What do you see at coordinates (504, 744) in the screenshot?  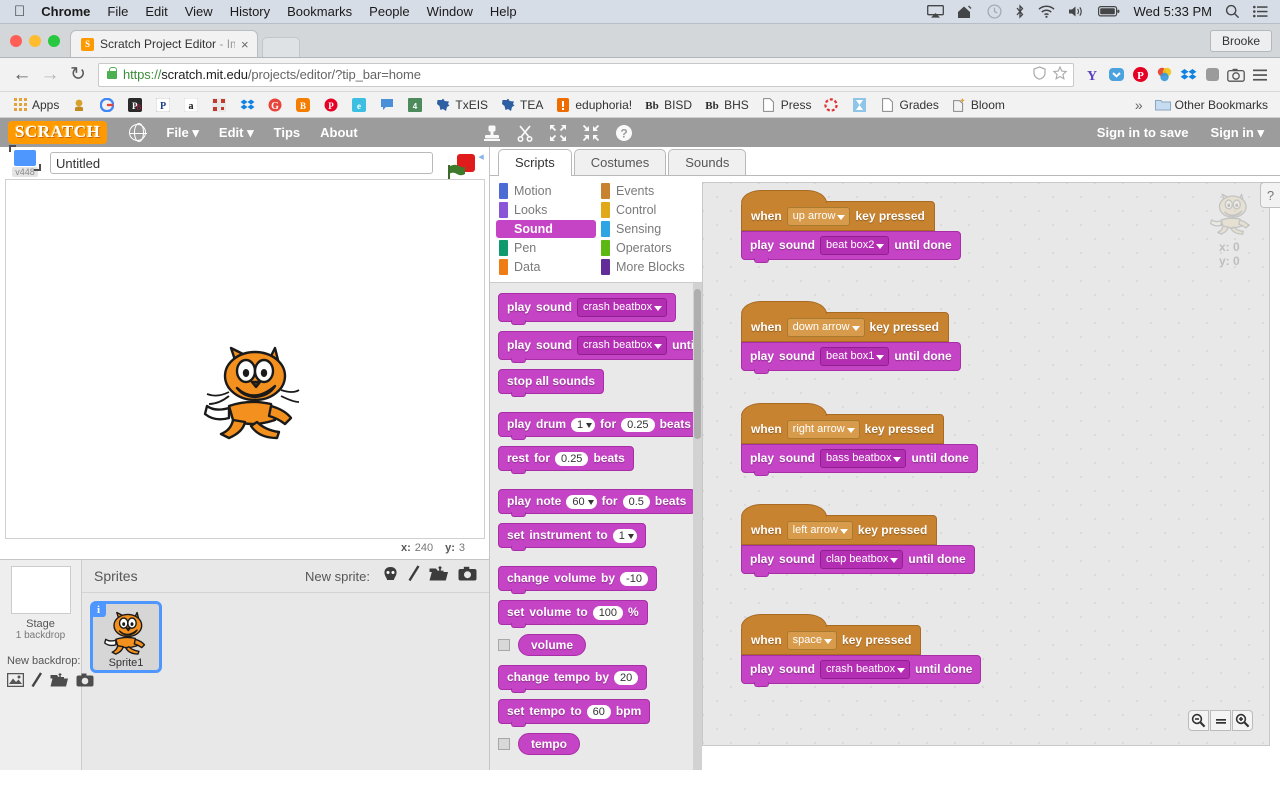 I see `tempo-monitor-checkbox` at bounding box center [504, 744].